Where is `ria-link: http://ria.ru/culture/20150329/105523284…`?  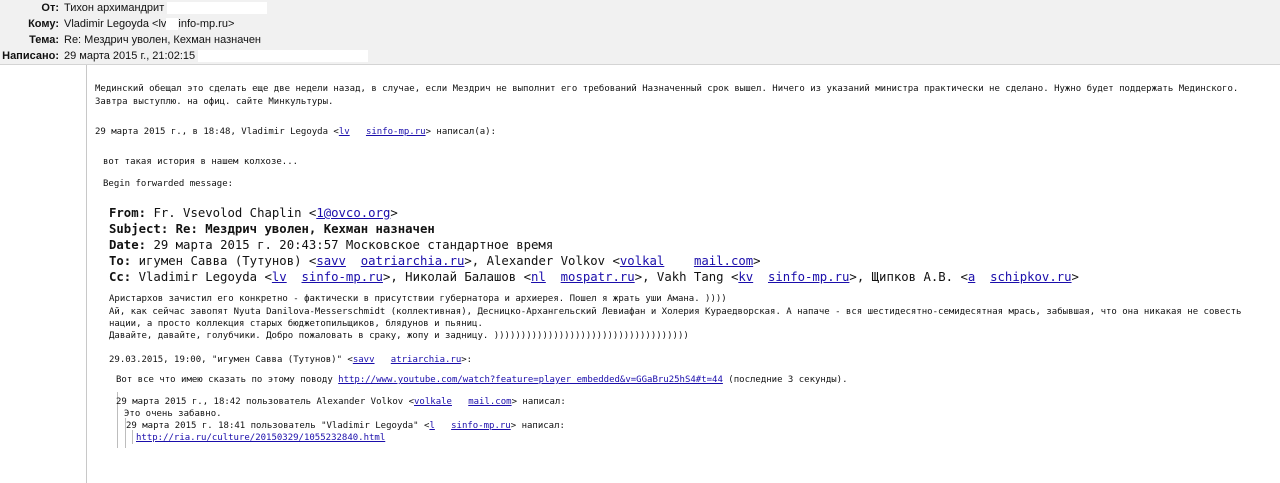
ria-link: http://ria.ru/culture/20150329/105523284… is located at coordinates (260, 438).